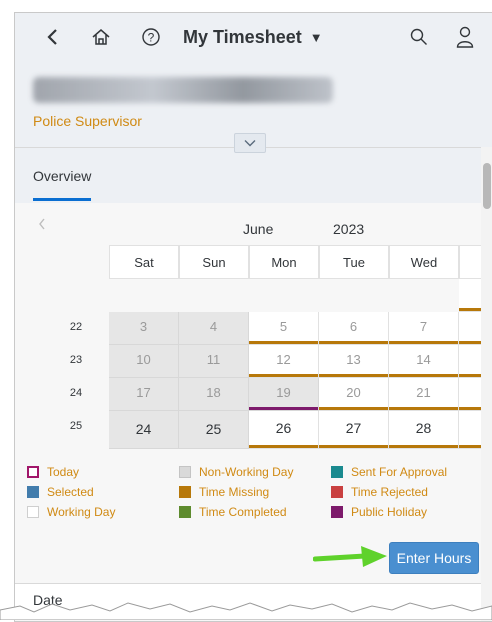  What do you see at coordinates (487, 186) in the screenshot?
I see `scrollbar-thumb` at bounding box center [487, 186].